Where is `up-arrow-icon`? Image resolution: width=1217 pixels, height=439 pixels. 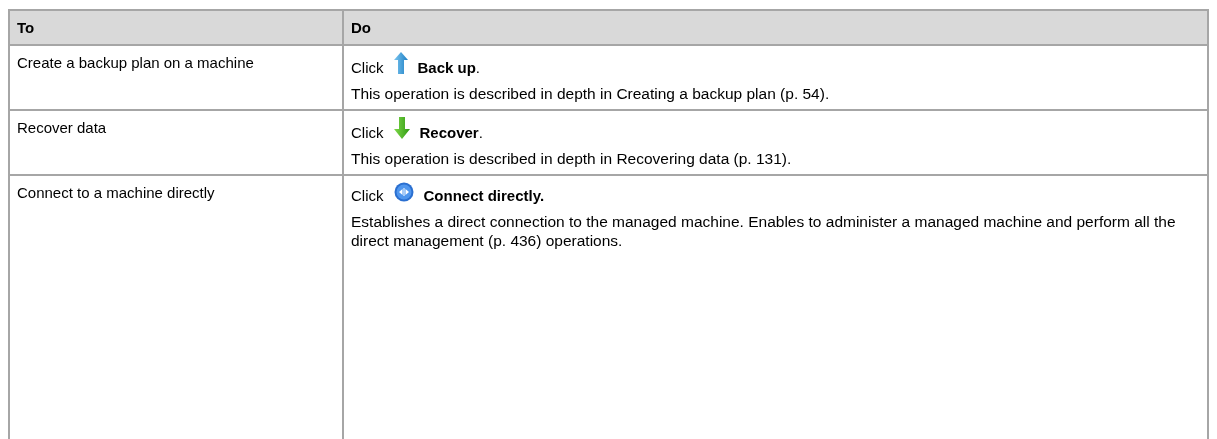 up-arrow-icon is located at coordinates (400, 63).